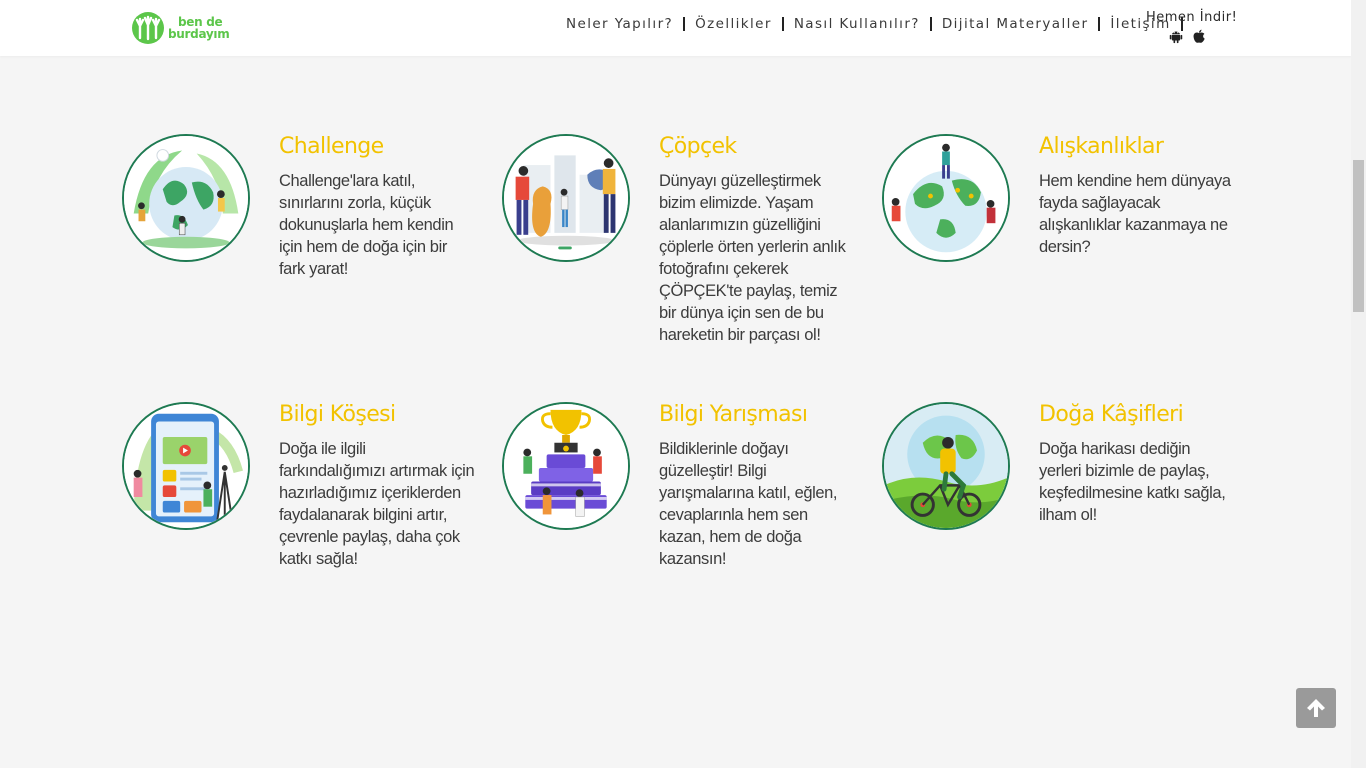  What do you see at coordinates (1111, 414) in the screenshot?
I see `feature-title: Doğa Kâşifleri` at bounding box center [1111, 414].